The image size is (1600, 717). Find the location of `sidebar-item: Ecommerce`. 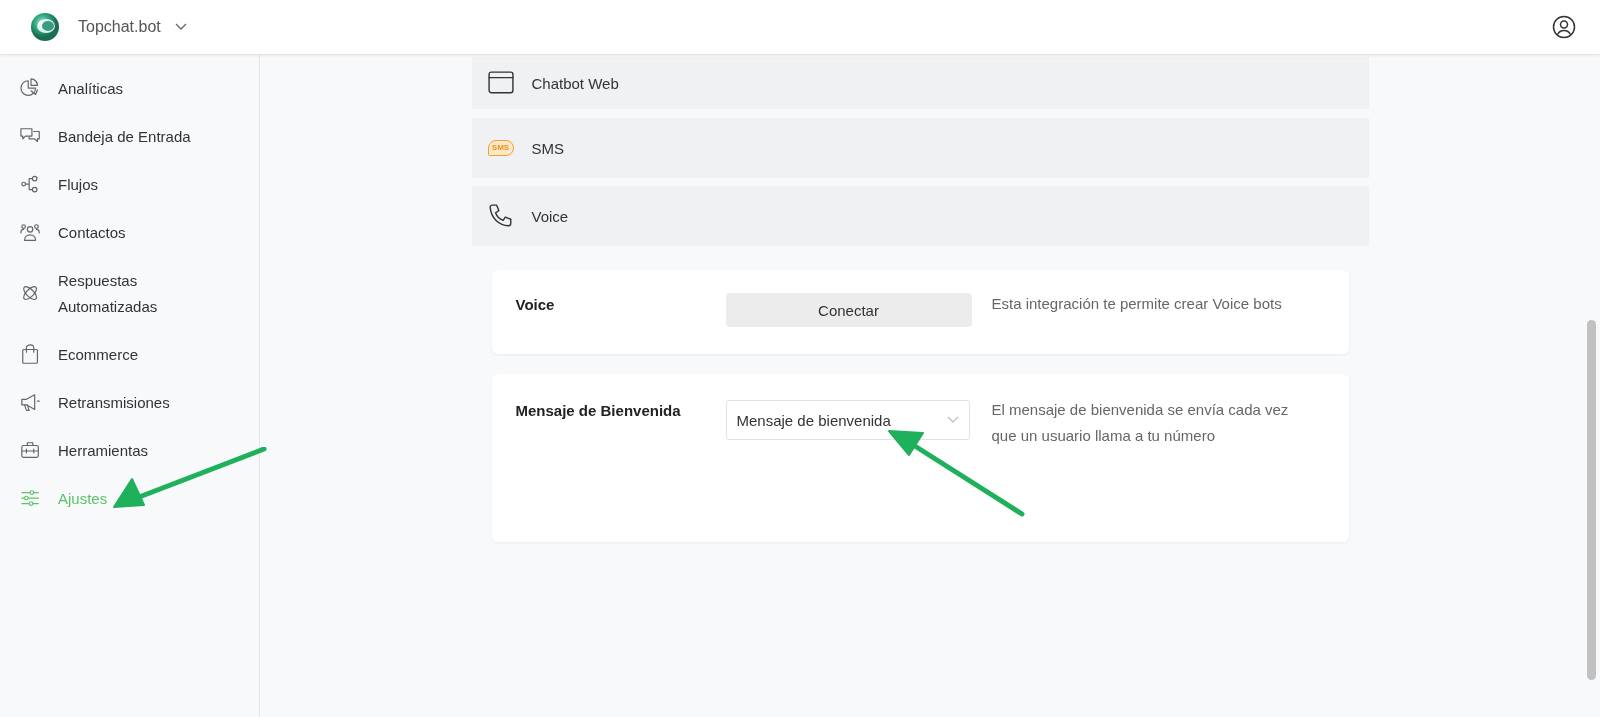

sidebar-item: Ecommerce is located at coordinates (129, 355).